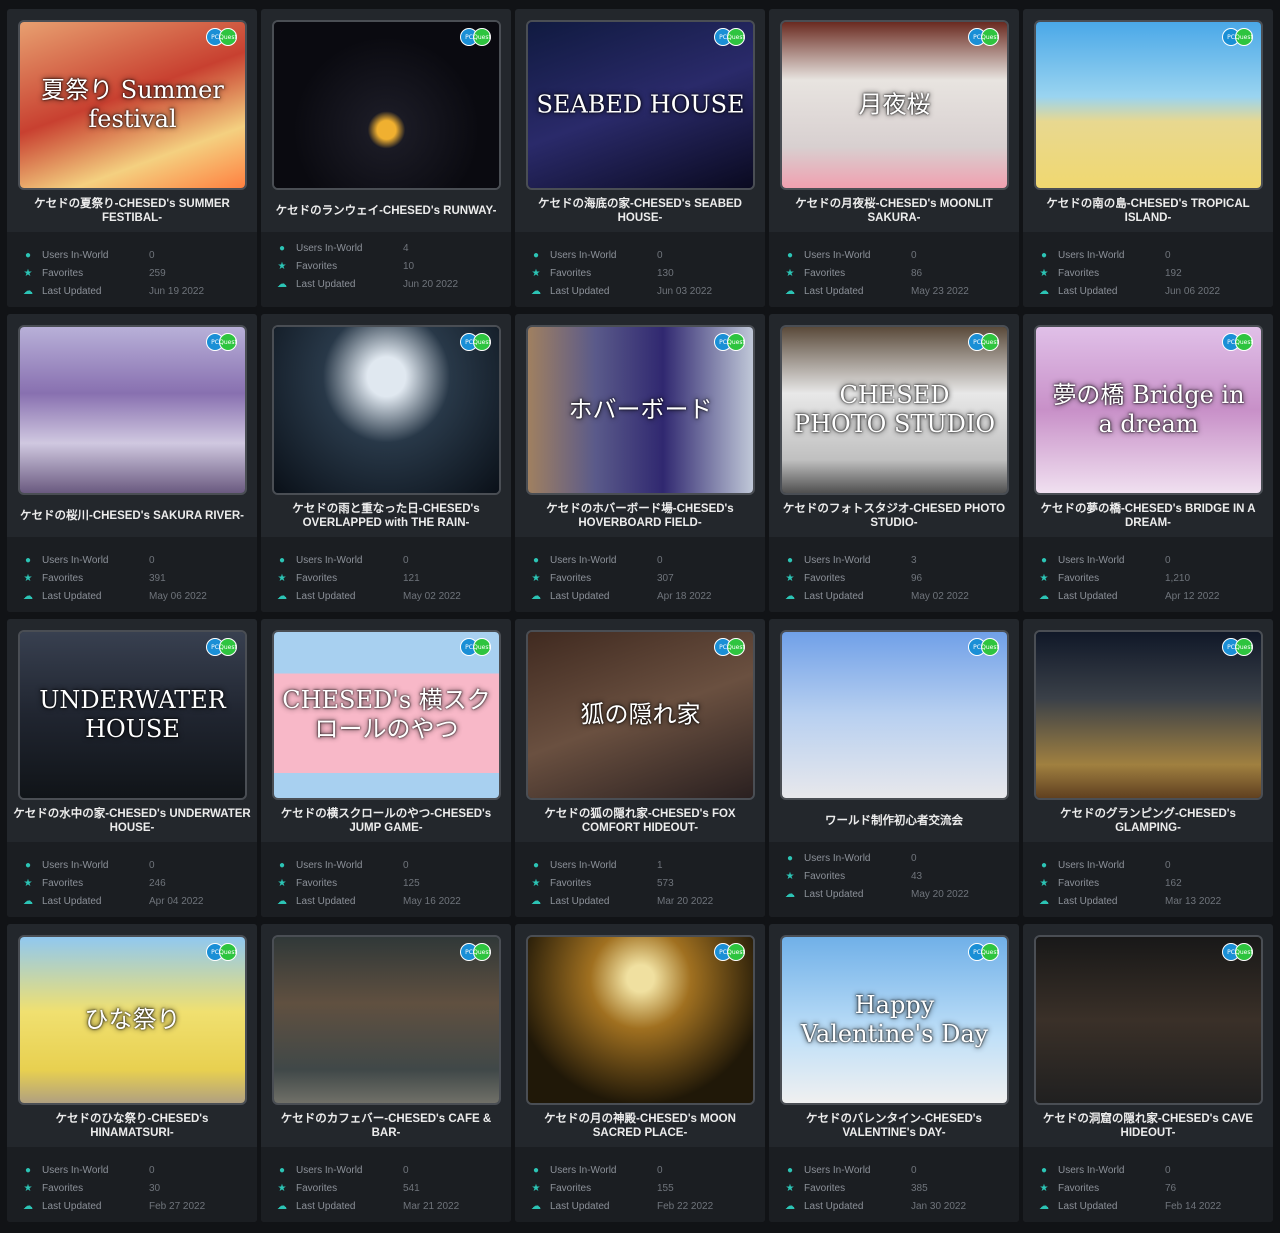 Image resolution: width=1280 pixels, height=1233 pixels. Describe the element at coordinates (940, 596) in the screenshot. I see `updated-value: May 02 2022` at that location.